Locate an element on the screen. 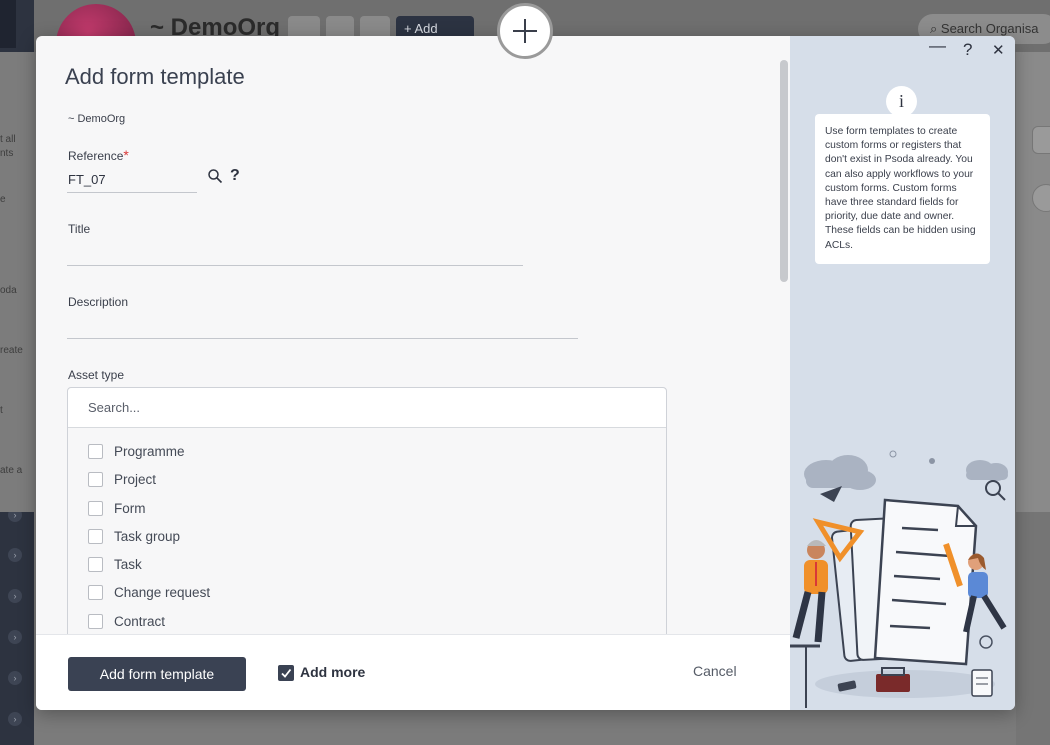 The height and width of the screenshot is (745, 1050). asset-type-option-label: Change request is located at coordinates (162, 593).